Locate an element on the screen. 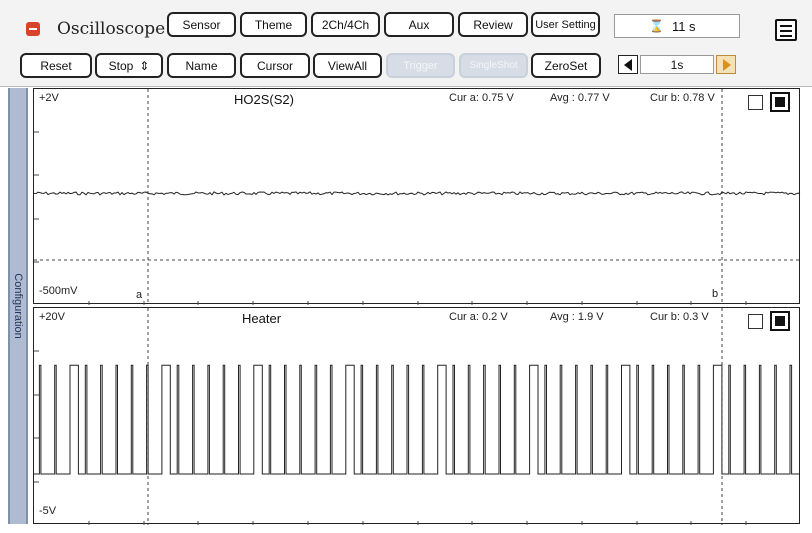  channels-button: 2Ch/4Ch is located at coordinates (345, 24).